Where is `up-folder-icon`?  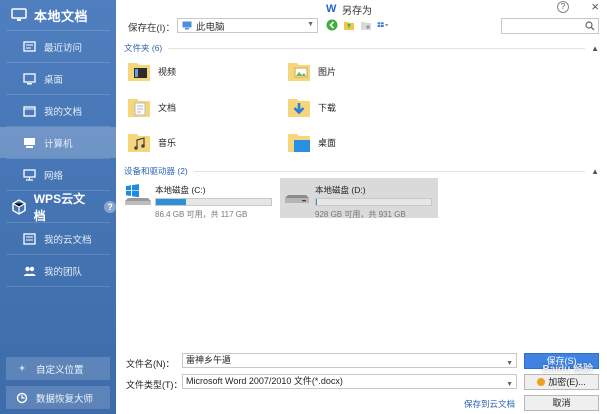 up-folder-icon is located at coordinates (349, 25).